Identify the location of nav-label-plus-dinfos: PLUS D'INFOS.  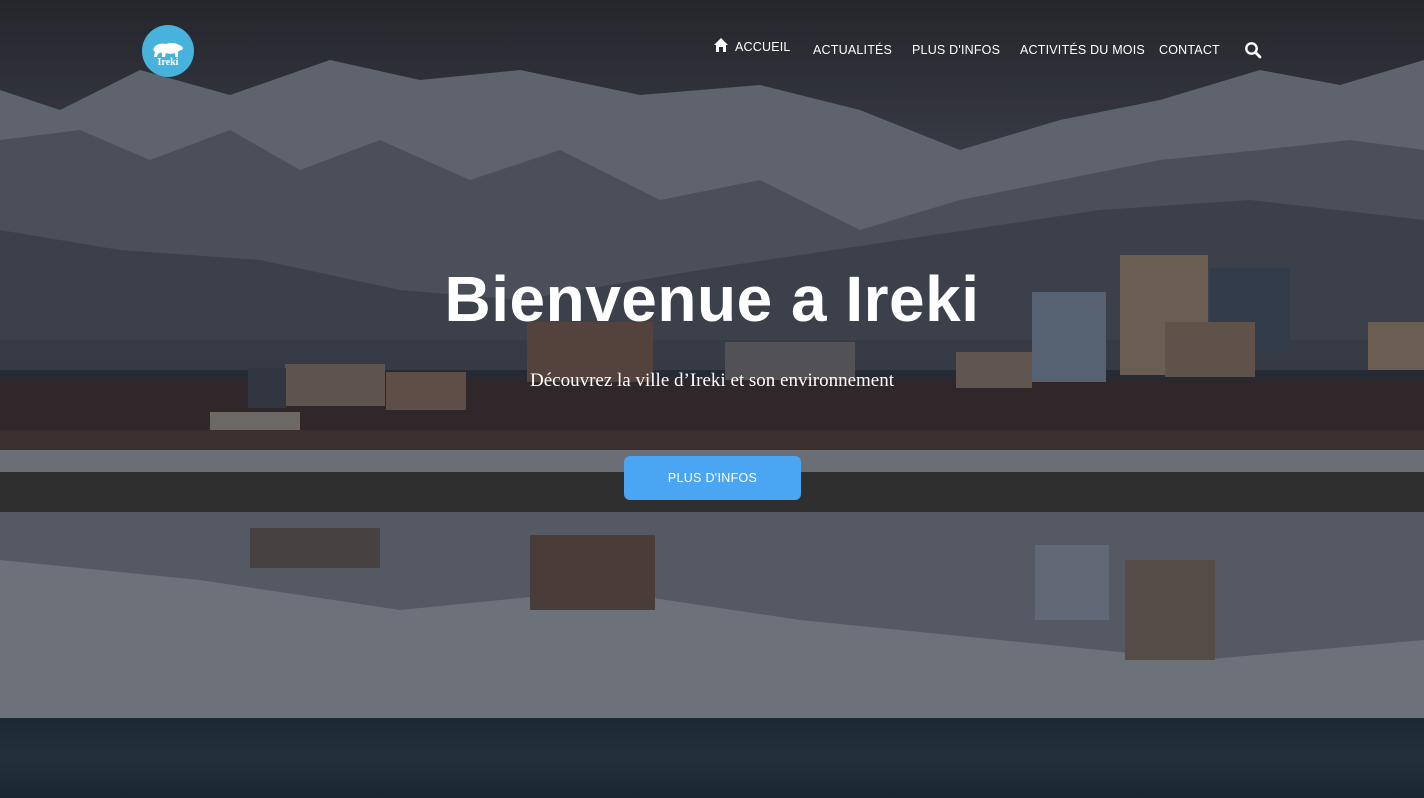
(956, 50).